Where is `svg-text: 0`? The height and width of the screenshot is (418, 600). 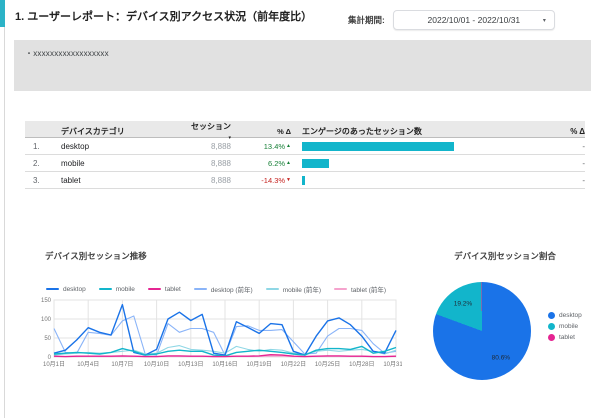
svg-text: 0 is located at coordinates (50, 358).